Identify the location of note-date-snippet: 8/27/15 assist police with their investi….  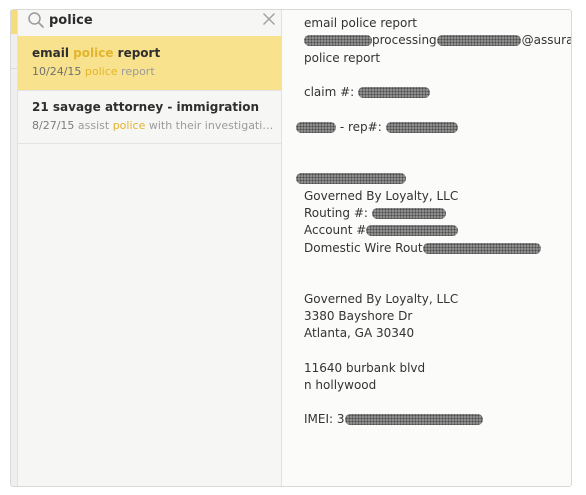
(152, 125).